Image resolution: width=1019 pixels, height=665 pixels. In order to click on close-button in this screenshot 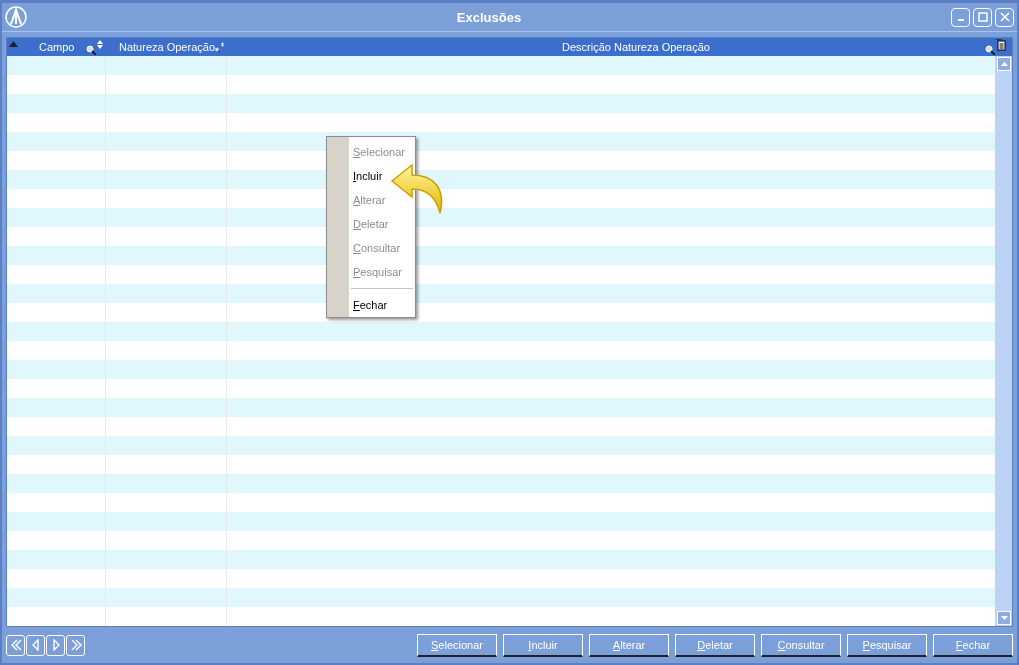, I will do `click(1004, 17)`.